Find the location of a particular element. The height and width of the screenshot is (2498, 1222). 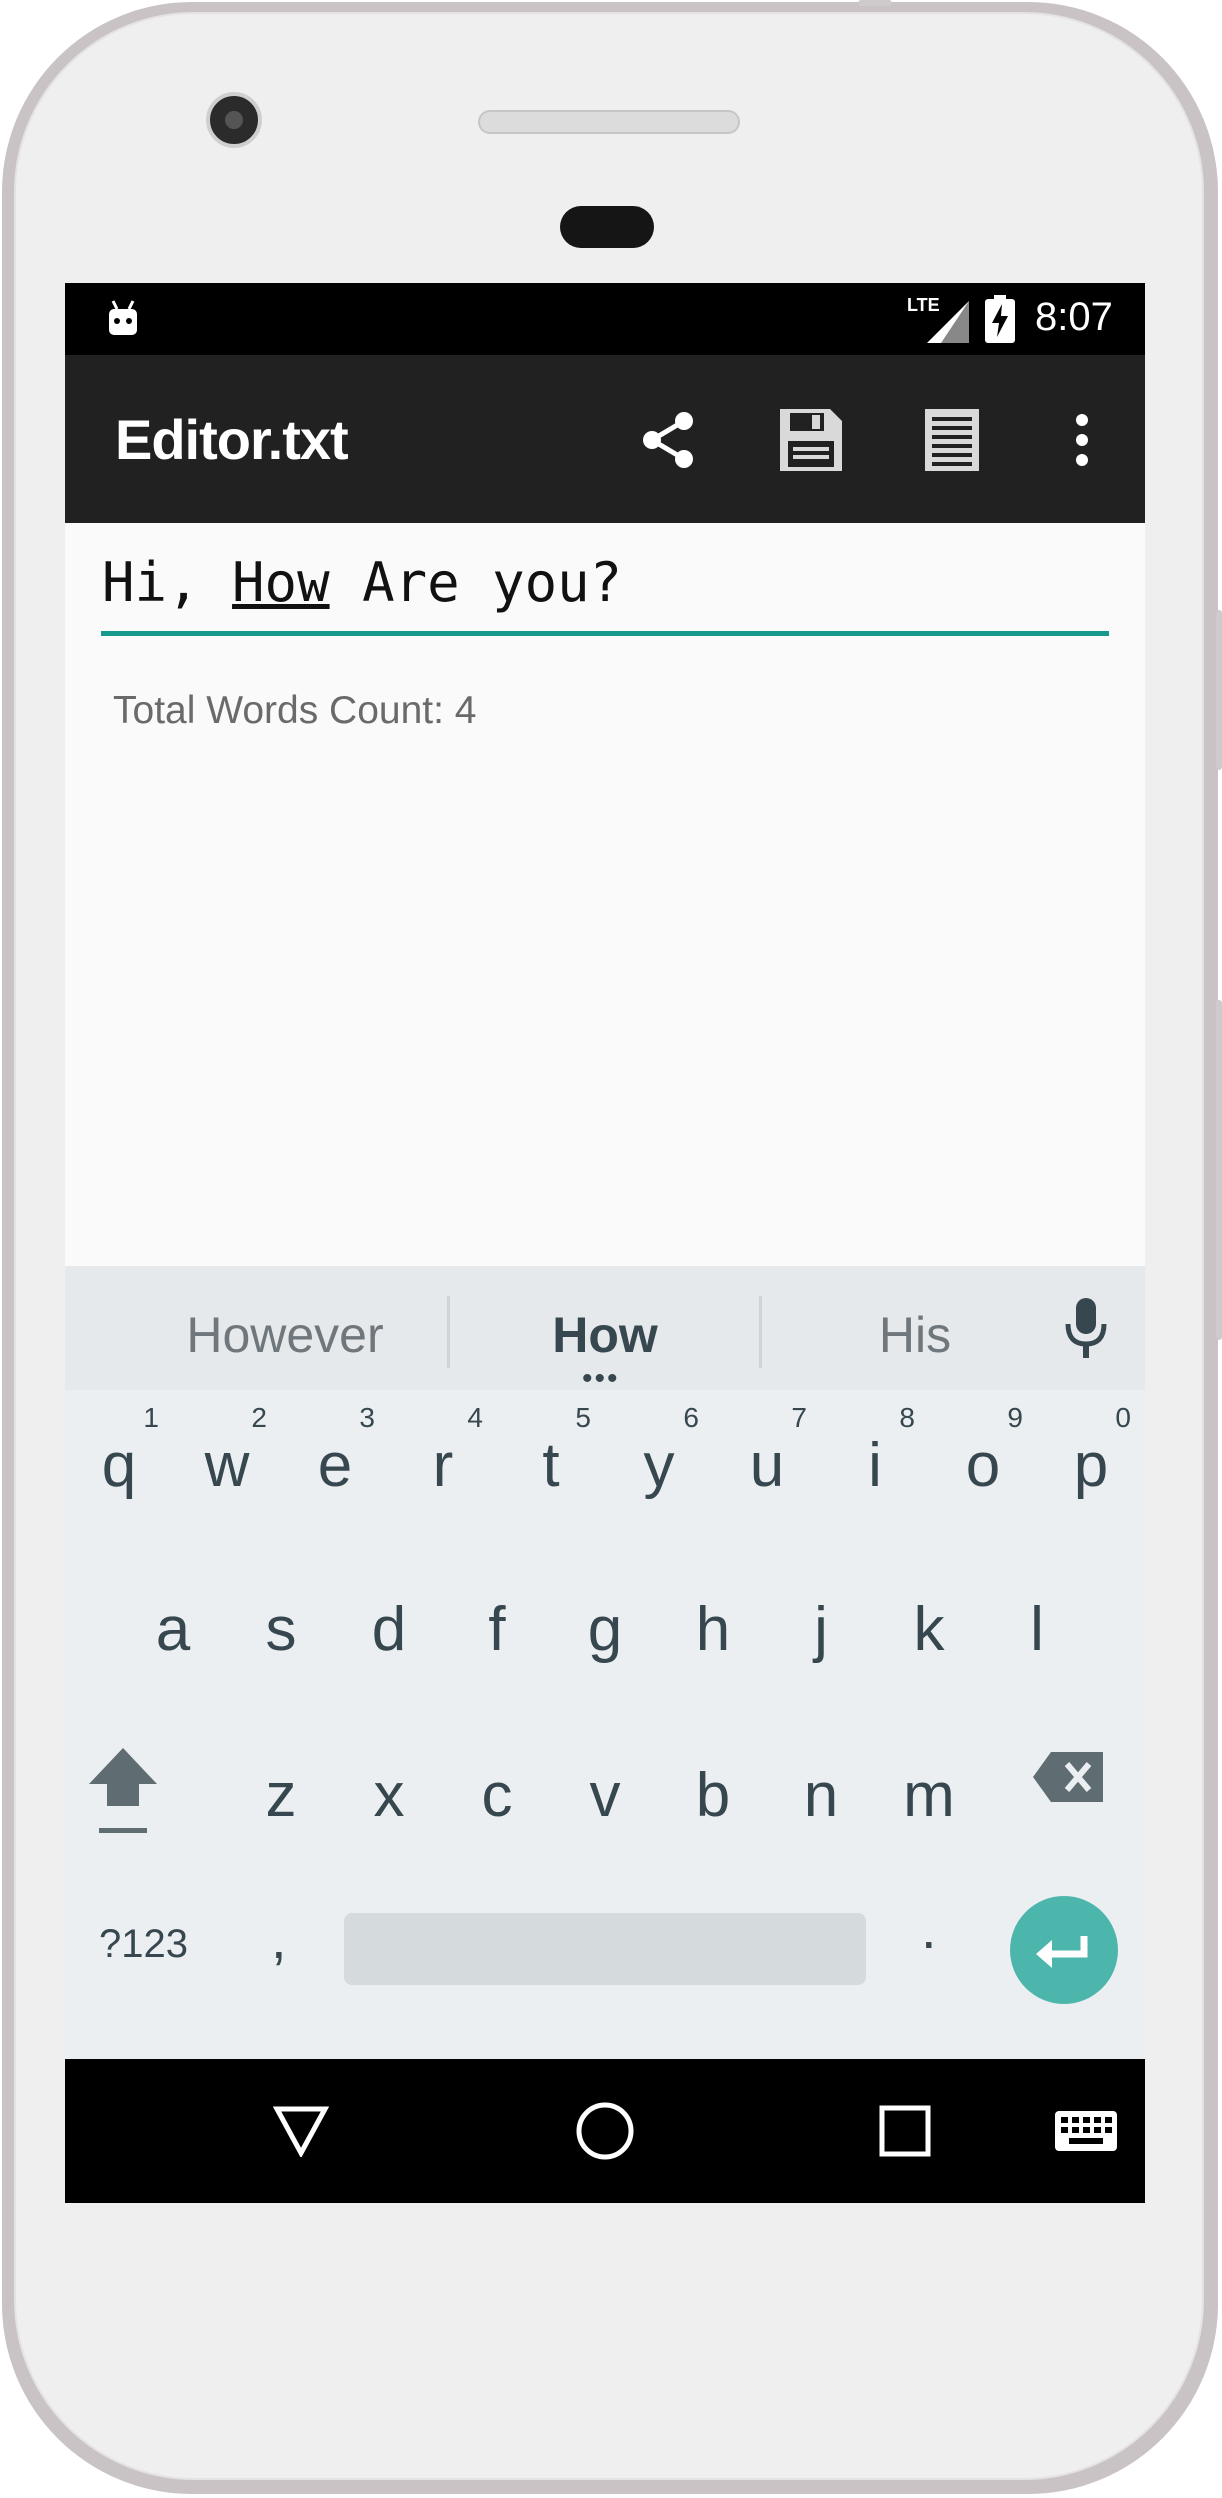

enter-key is located at coordinates (1064, 1950).